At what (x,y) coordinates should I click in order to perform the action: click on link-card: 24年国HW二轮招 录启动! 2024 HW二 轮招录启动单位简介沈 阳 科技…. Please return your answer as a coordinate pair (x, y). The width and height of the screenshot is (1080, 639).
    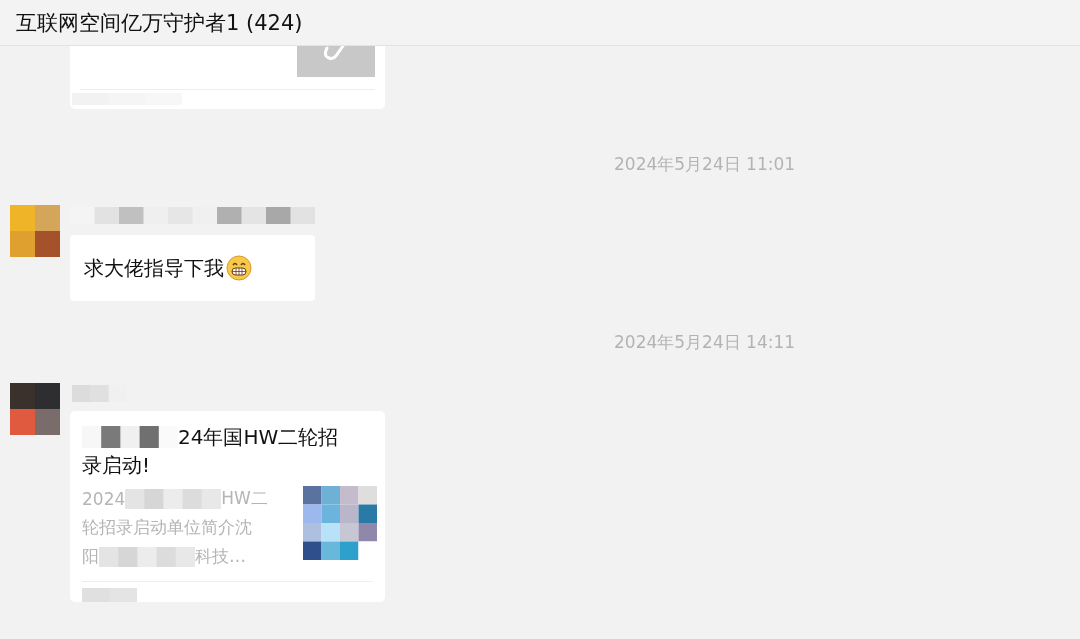
    Looking at the image, I should click on (227, 506).